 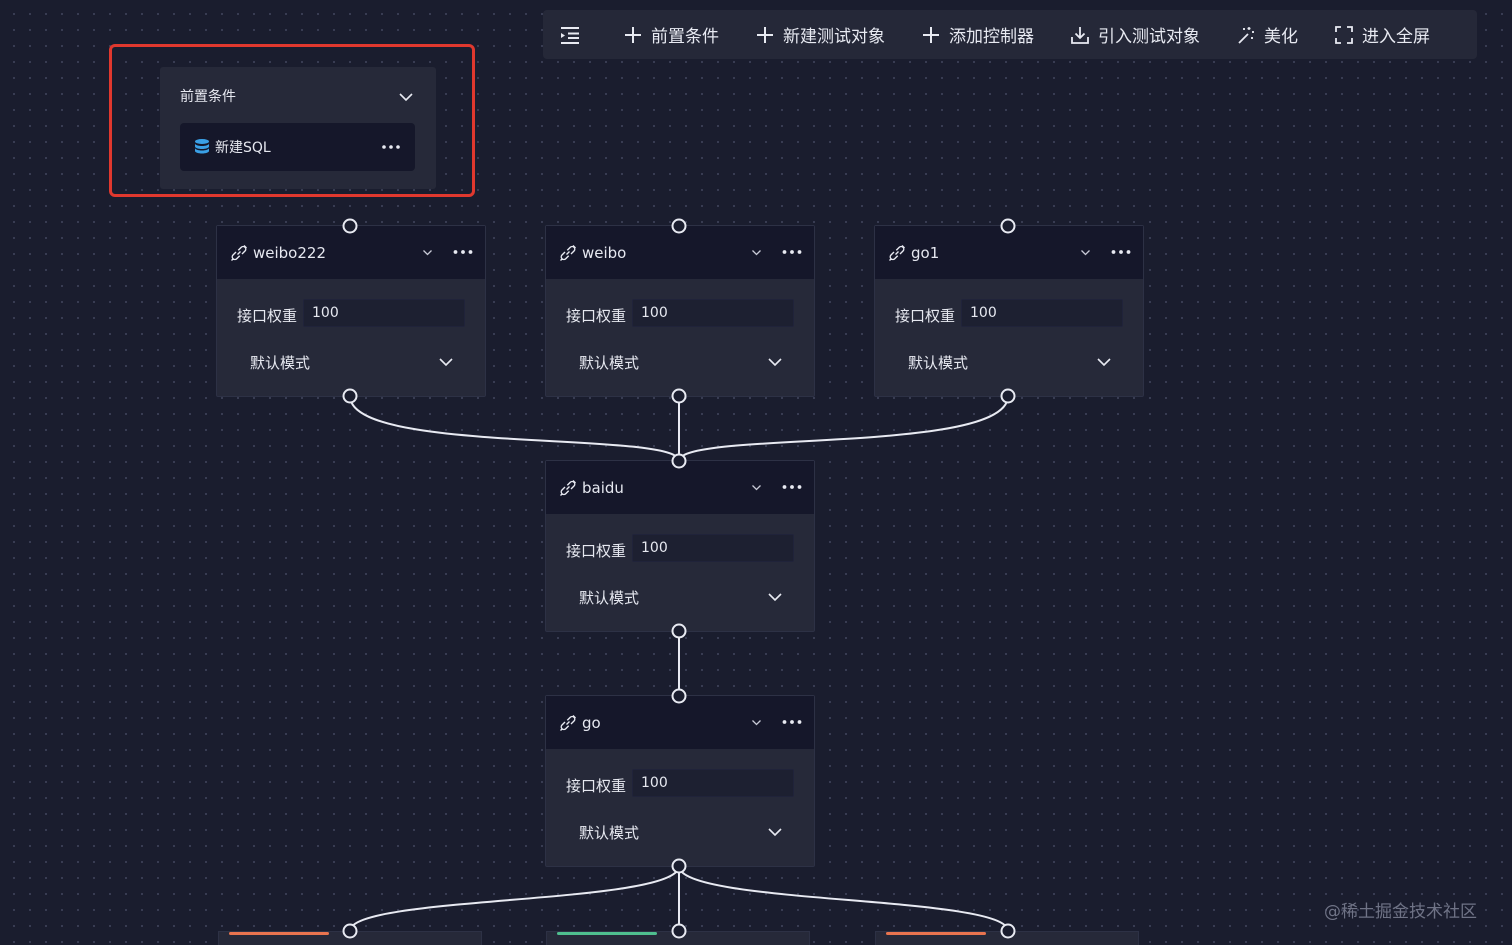 I want to click on magic-wand-icon, so click(x=1246, y=35).